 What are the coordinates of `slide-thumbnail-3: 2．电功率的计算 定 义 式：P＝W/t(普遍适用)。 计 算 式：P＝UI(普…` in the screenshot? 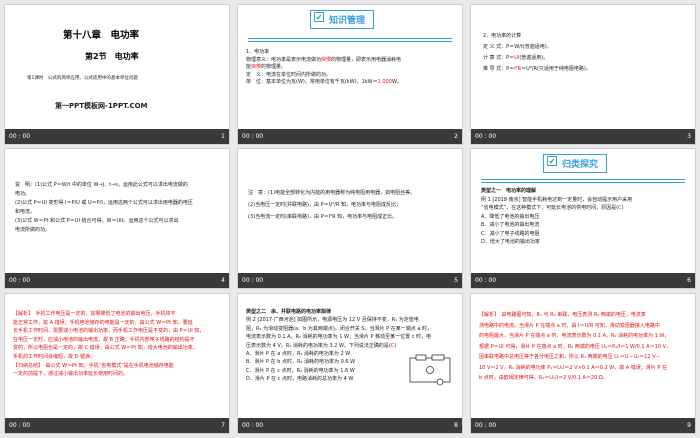 It's located at (583, 74).